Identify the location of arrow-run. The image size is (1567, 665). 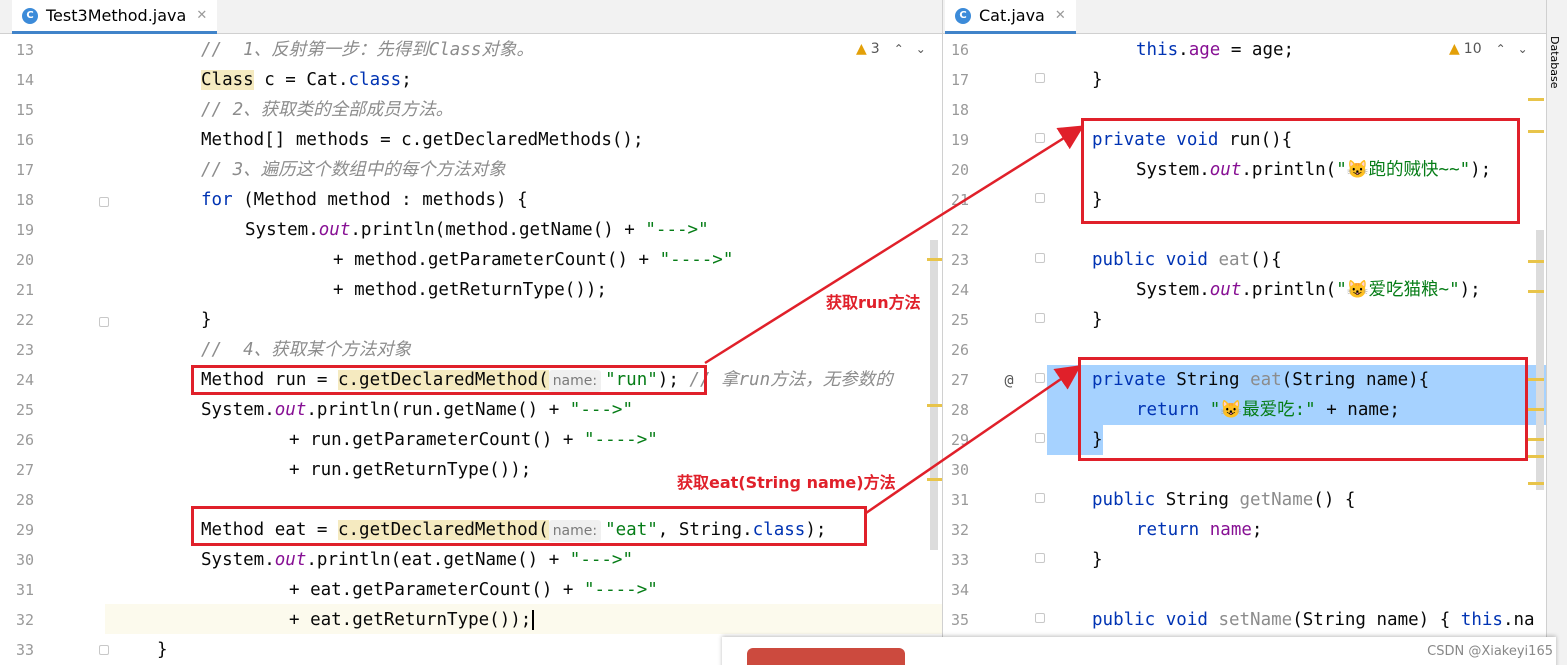
(894, 245).